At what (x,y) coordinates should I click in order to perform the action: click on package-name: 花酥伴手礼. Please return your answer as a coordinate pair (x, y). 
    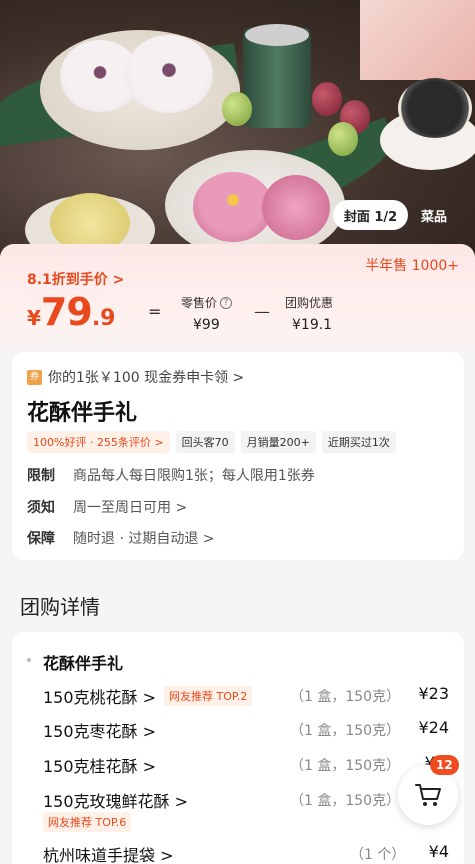
    Looking at the image, I should click on (83, 663).